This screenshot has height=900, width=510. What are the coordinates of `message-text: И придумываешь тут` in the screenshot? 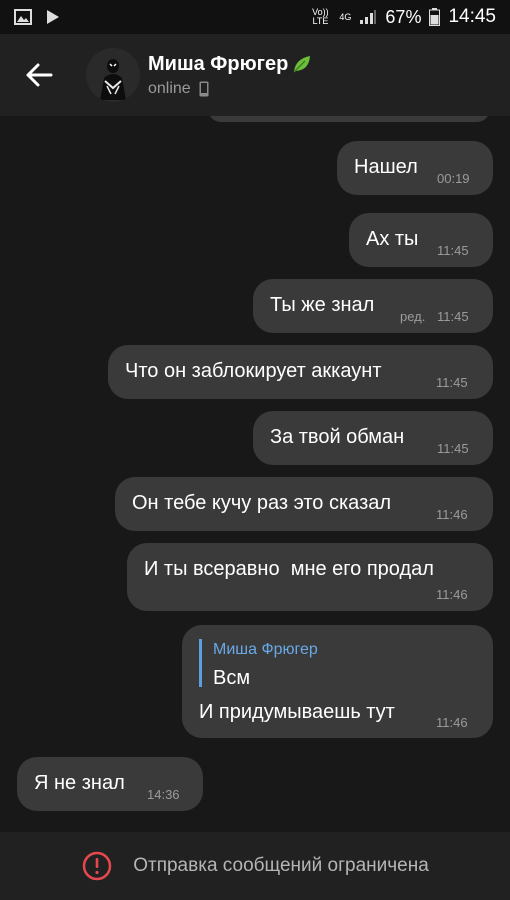 It's located at (297, 712).